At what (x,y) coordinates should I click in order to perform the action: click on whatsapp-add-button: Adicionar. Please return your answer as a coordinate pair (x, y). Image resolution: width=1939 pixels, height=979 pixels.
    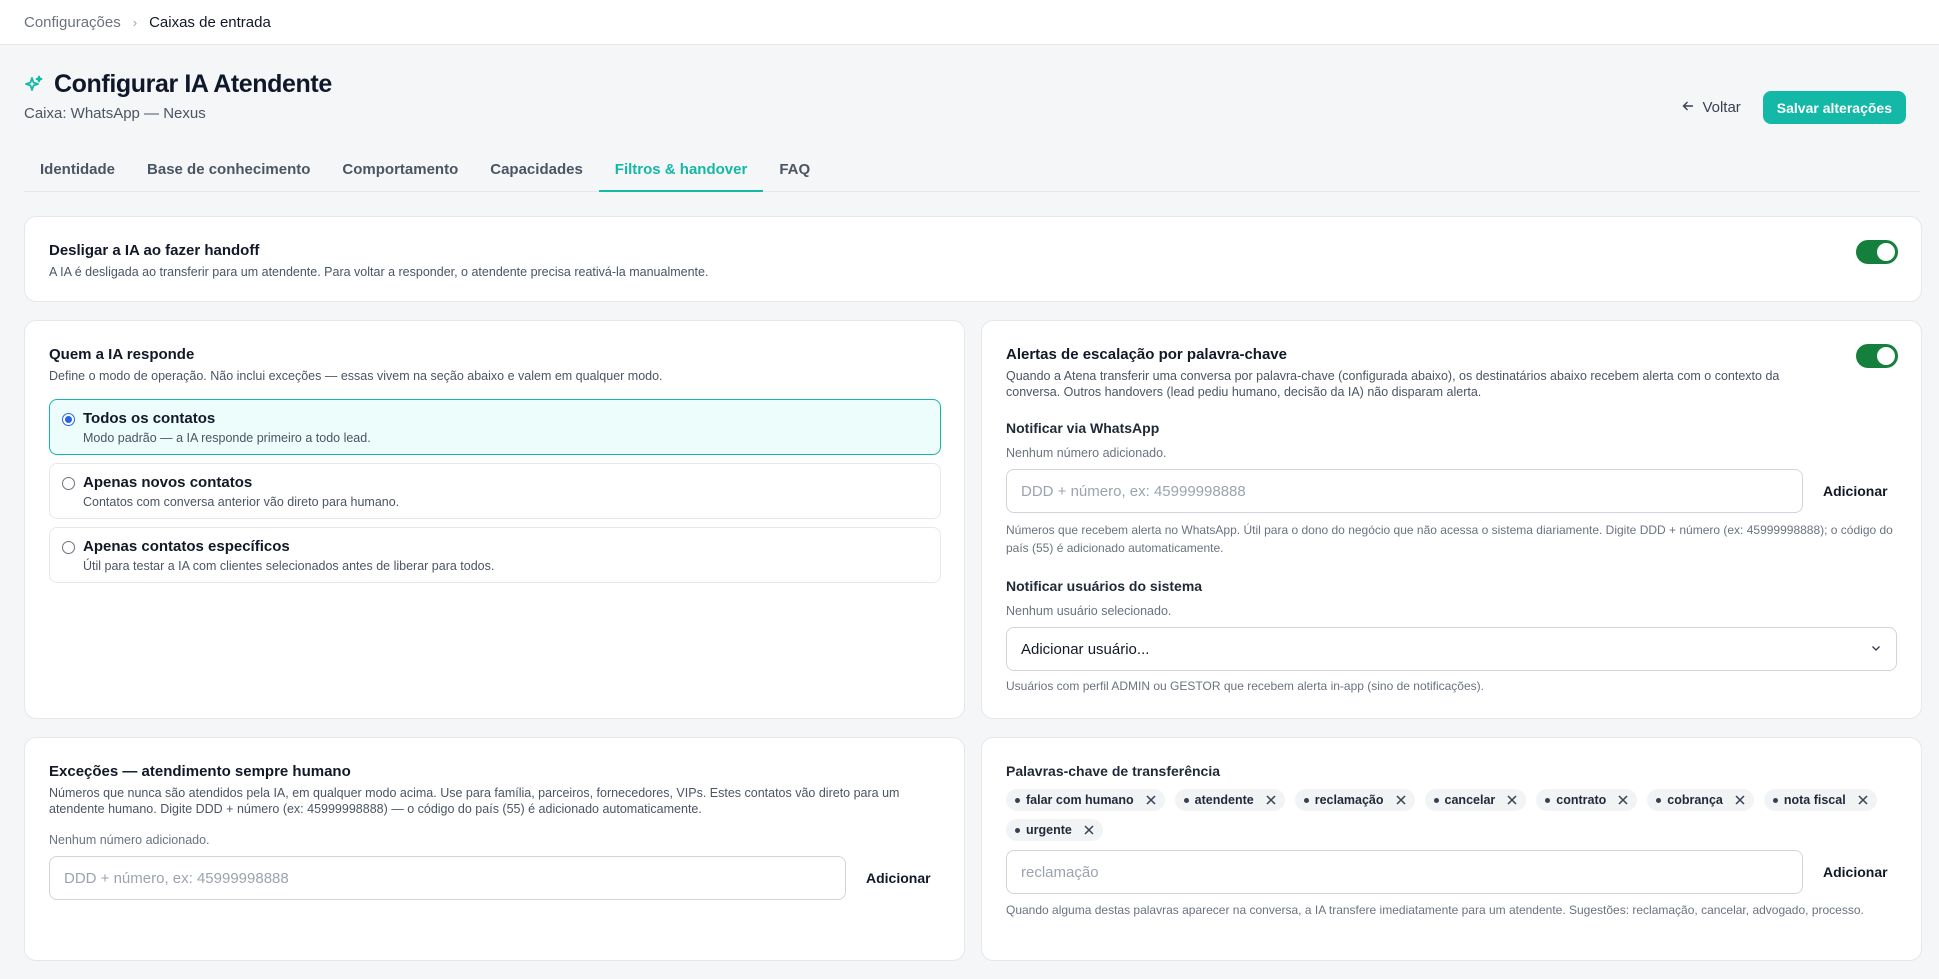
    Looking at the image, I should click on (1855, 491).